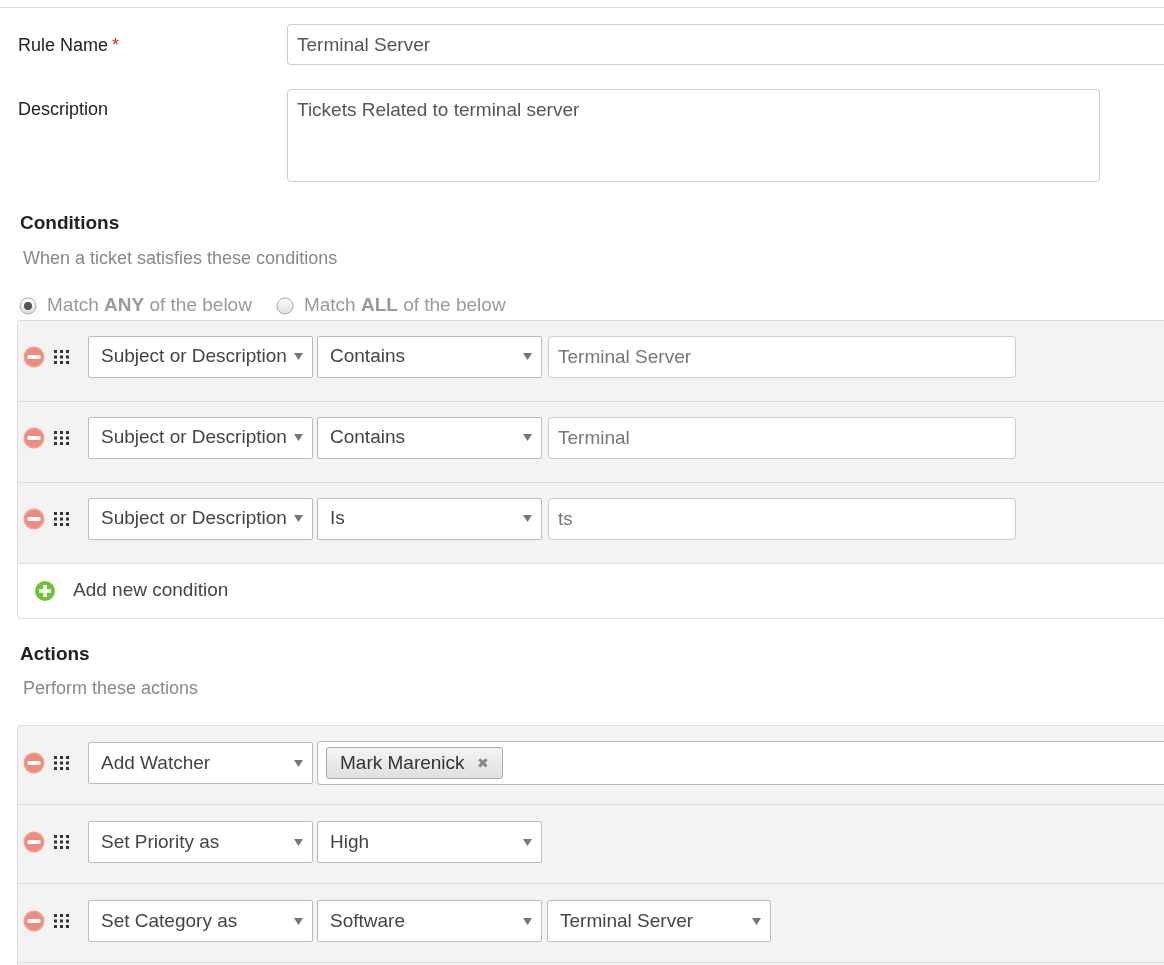 The image size is (1164, 965). Describe the element at coordinates (402, 762) in the screenshot. I see `tag-label: Mark Marenick` at that location.